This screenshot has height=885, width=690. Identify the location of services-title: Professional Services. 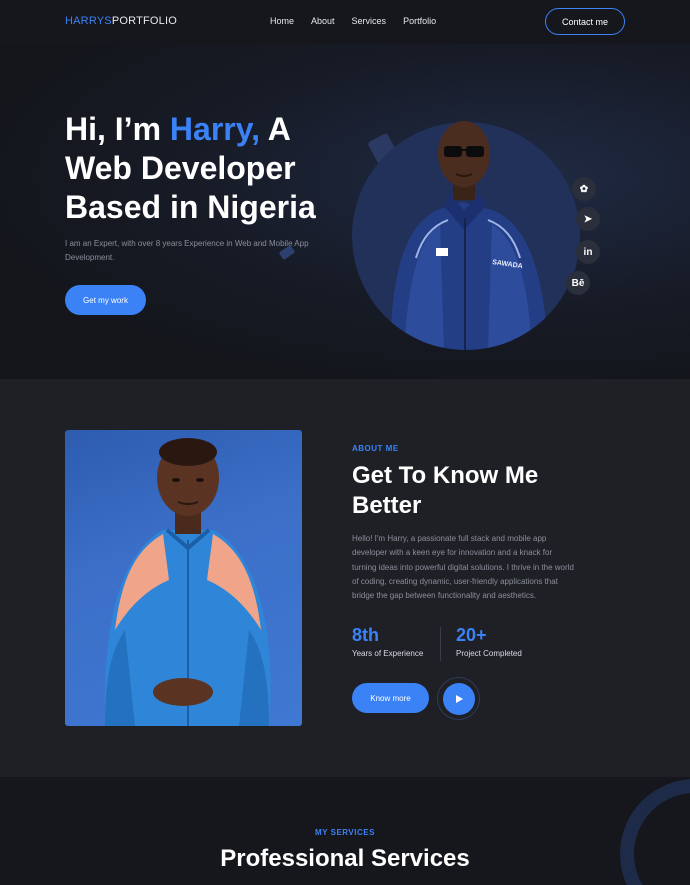
(345, 858).